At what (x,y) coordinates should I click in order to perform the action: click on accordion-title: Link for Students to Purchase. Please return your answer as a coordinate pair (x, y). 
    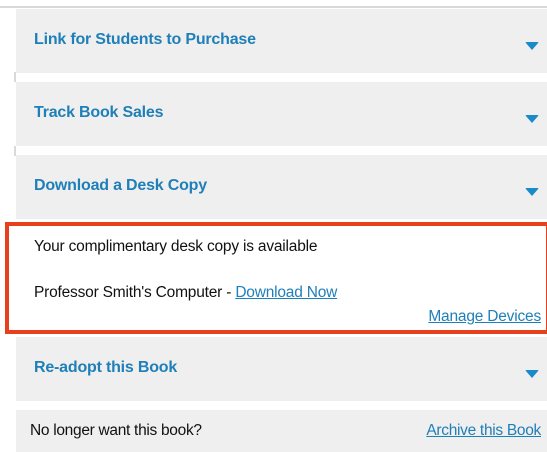
    Looking at the image, I should click on (145, 40).